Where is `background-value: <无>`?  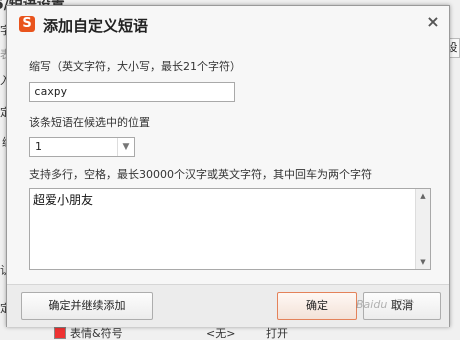
background-value: <无> is located at coordinates (221, 333).